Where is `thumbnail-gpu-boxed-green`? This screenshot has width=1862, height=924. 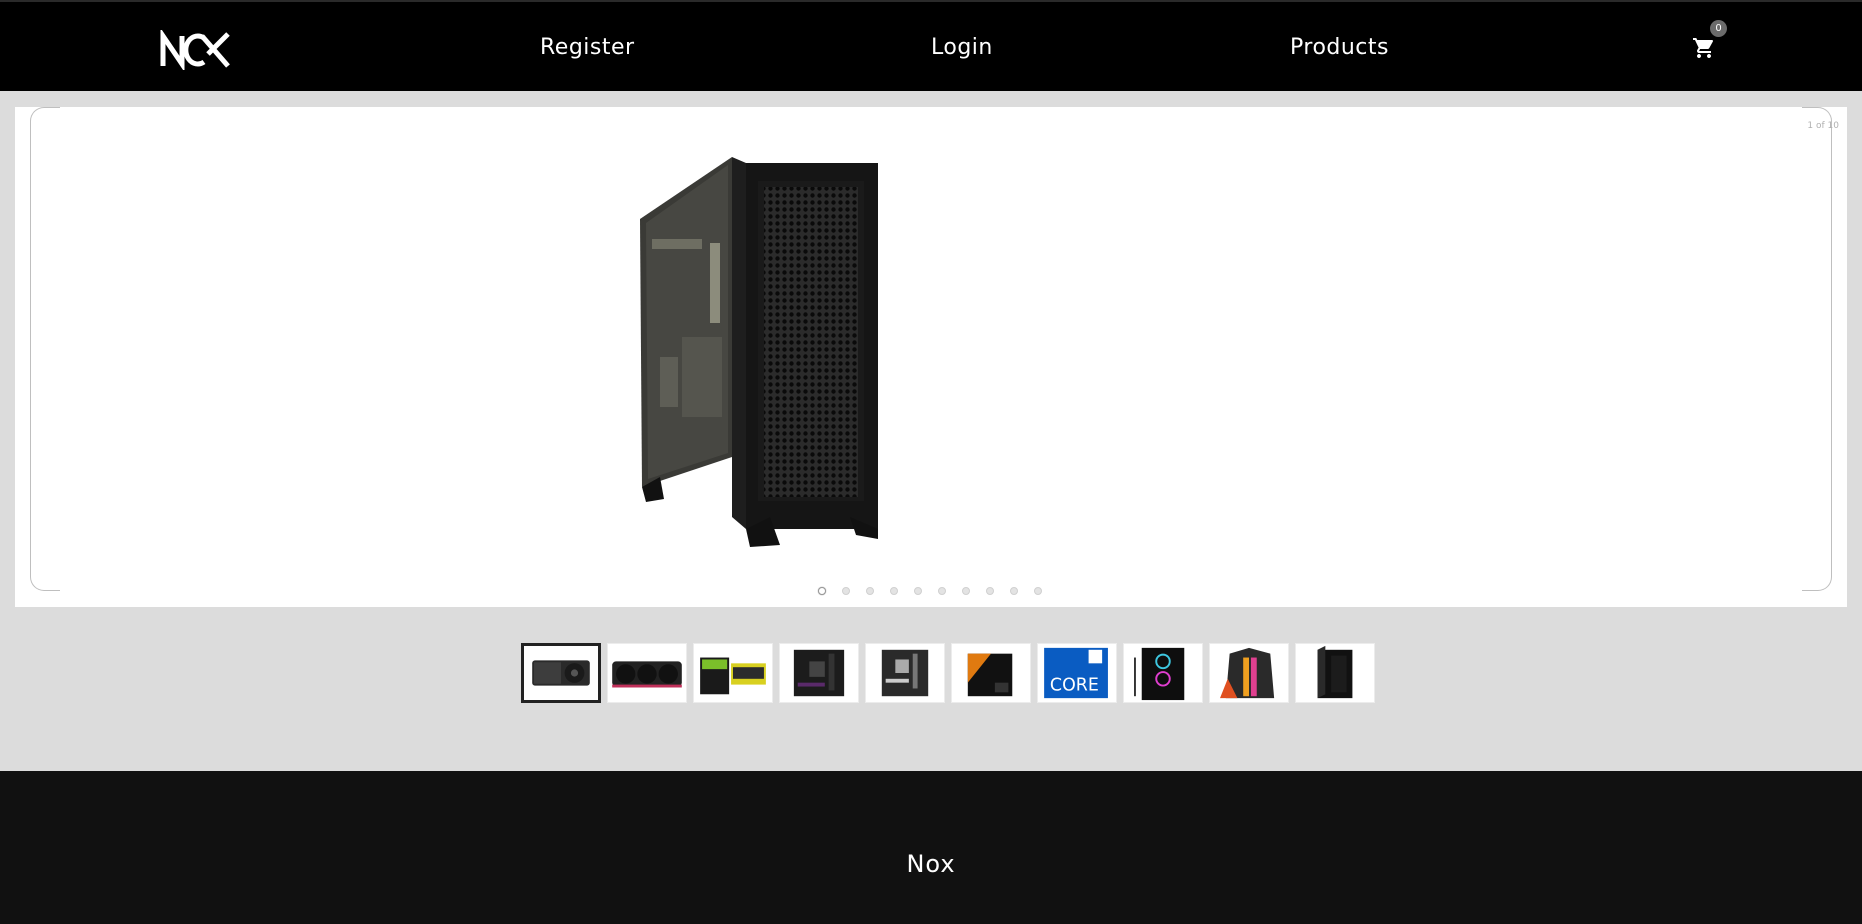 thumbnail-gpu-boxed-green is located at coordinates (733, 673).